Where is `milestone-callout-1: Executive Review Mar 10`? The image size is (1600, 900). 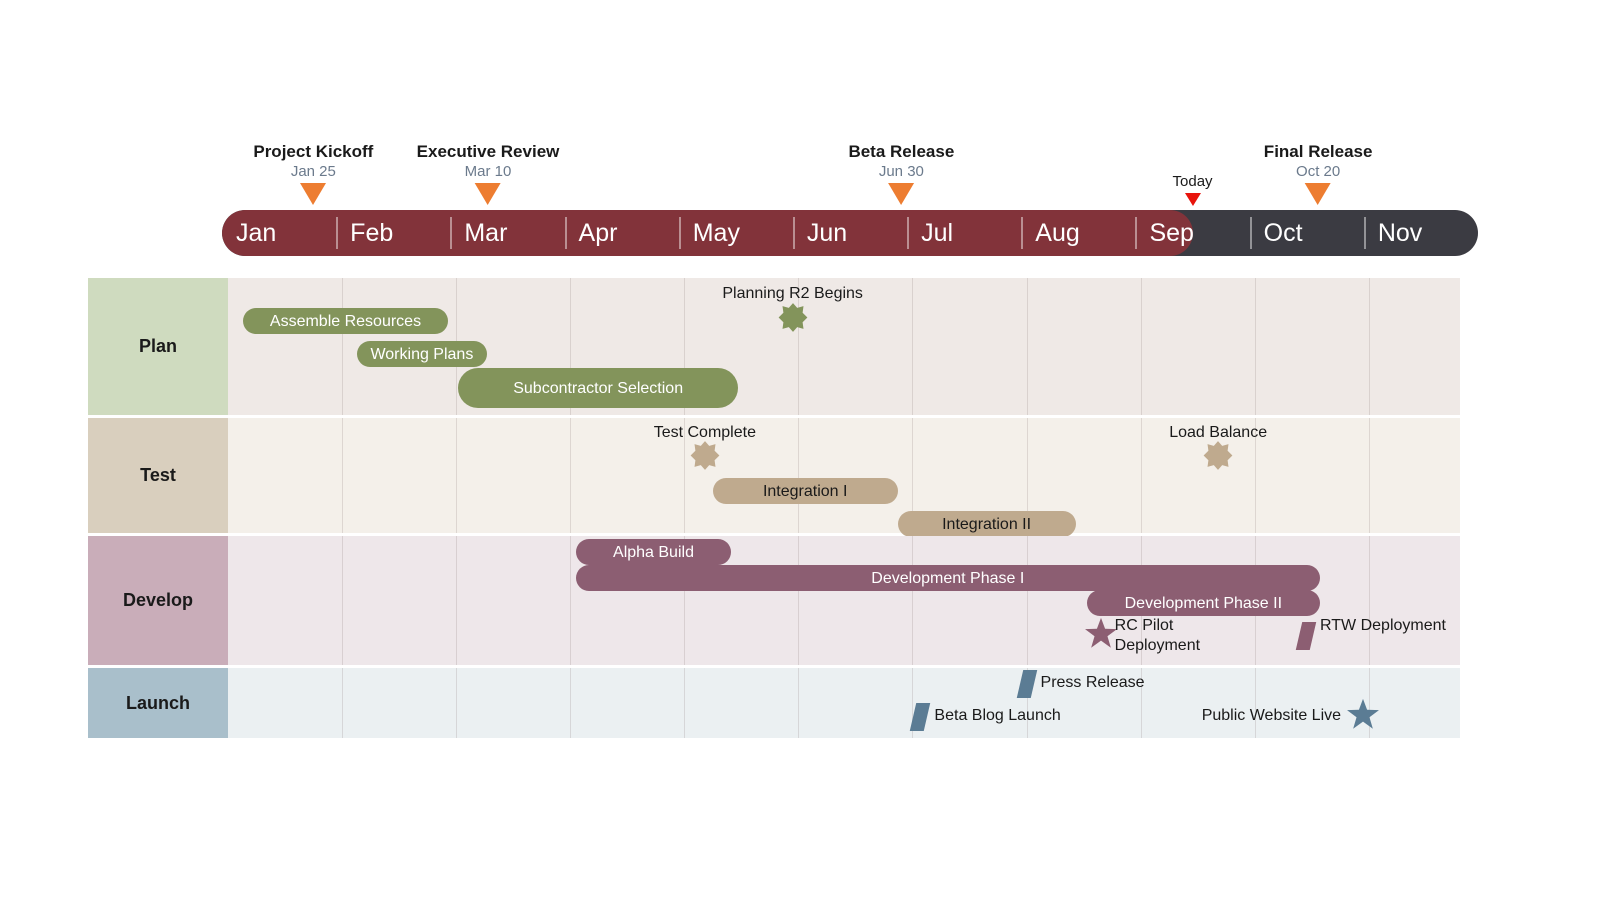
milestone-callout-1: Executive Review Mar 10 is located at coordinates (488, 173).